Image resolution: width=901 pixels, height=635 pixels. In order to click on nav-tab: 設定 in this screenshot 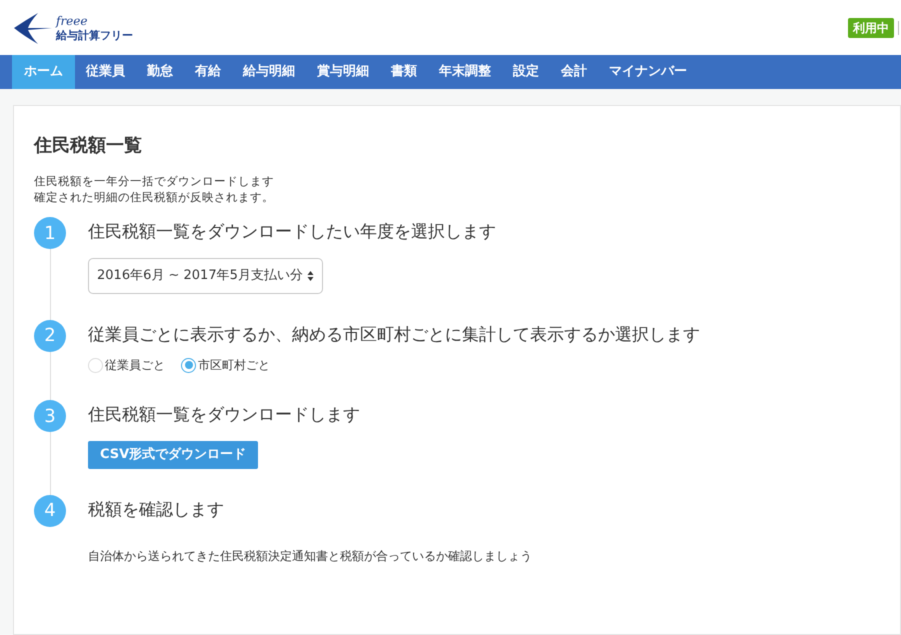, I will do `click(526, 72)`.